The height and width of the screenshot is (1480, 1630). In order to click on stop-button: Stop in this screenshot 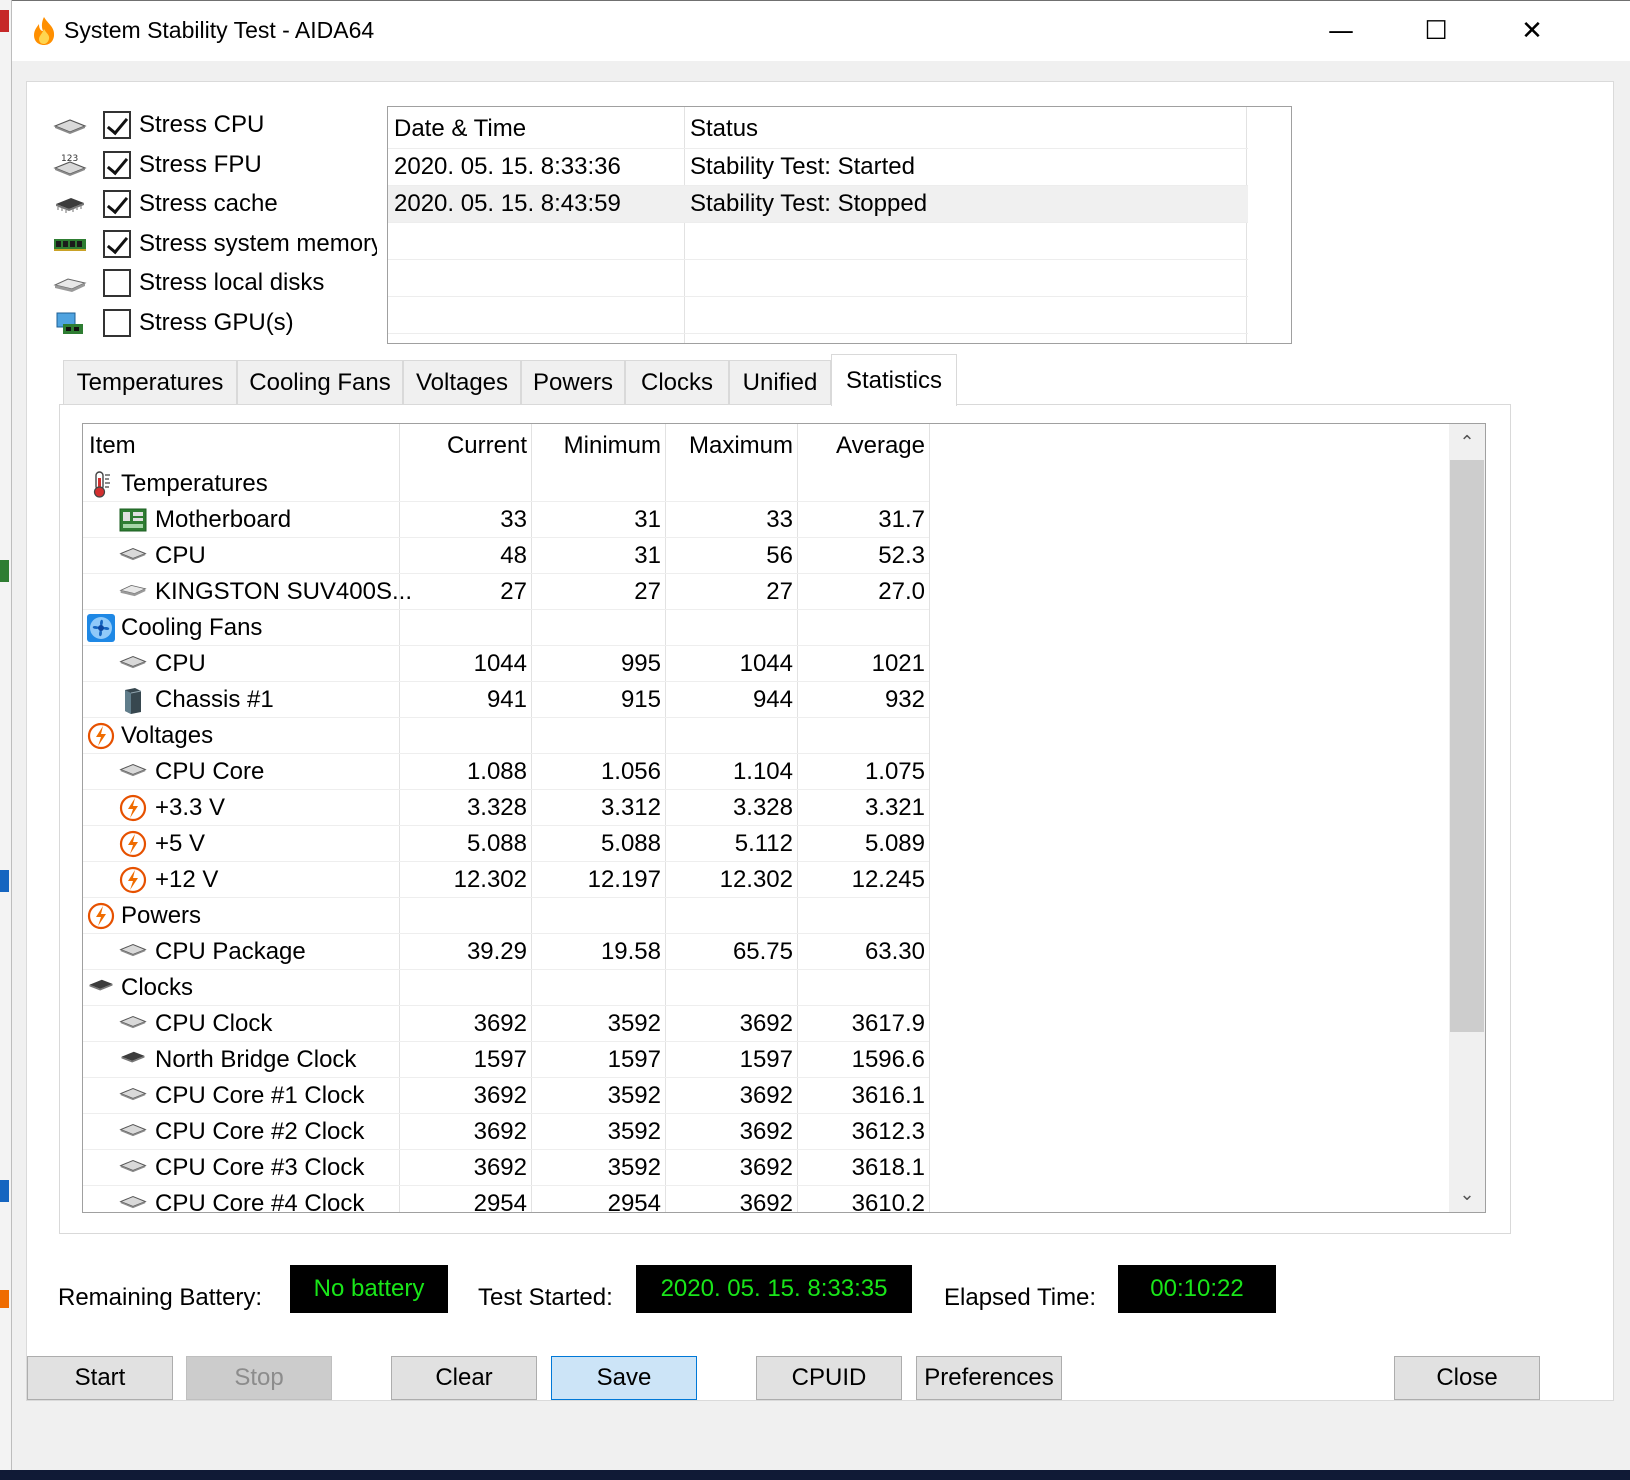, I will do `click(259, 1378)`.